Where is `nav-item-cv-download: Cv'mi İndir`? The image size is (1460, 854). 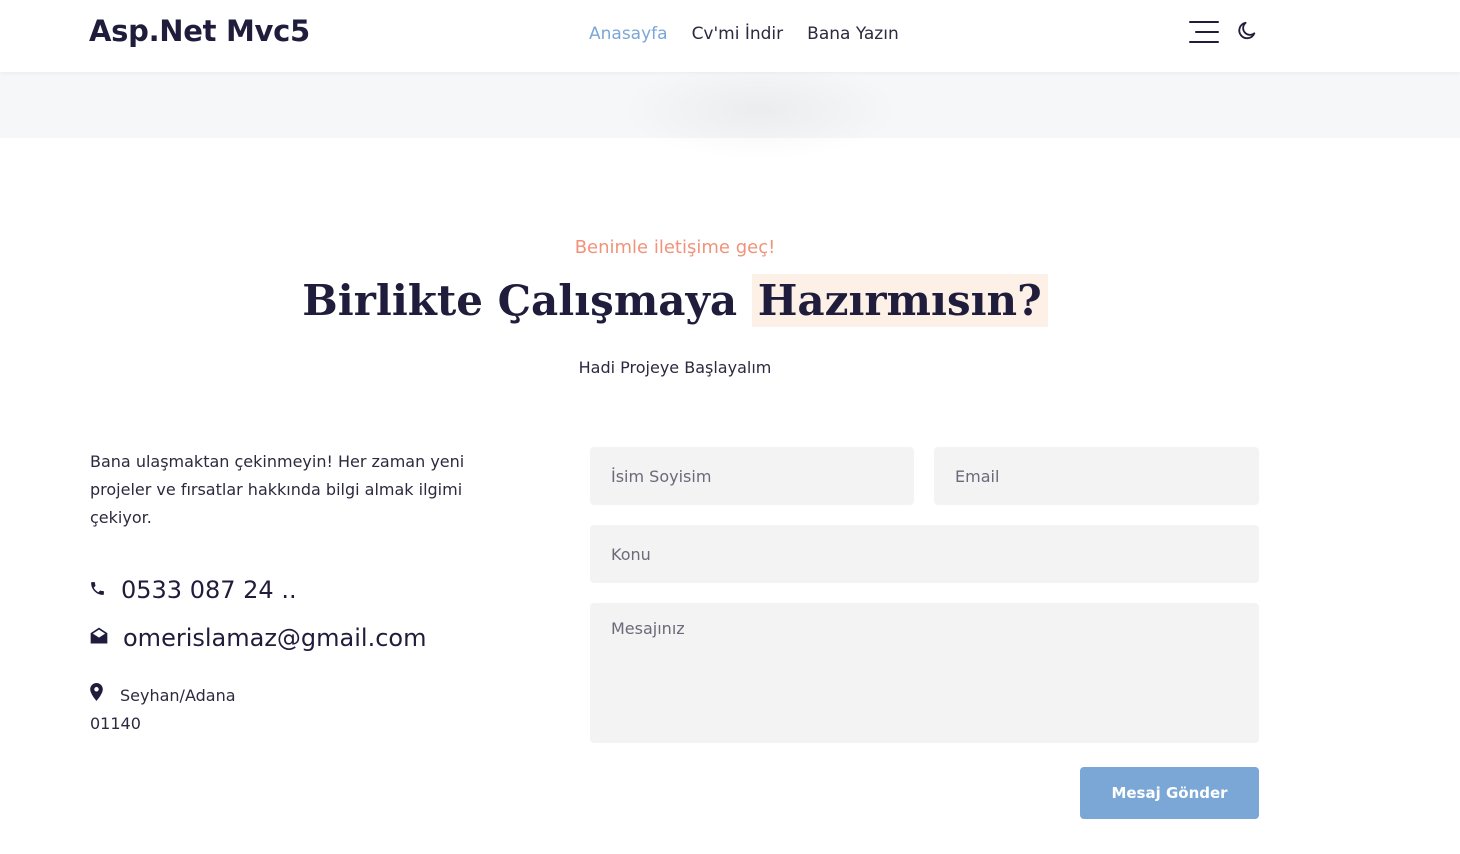 nav-item-cv-download: Cv'mi İndir is located at coordinates (738, 34).